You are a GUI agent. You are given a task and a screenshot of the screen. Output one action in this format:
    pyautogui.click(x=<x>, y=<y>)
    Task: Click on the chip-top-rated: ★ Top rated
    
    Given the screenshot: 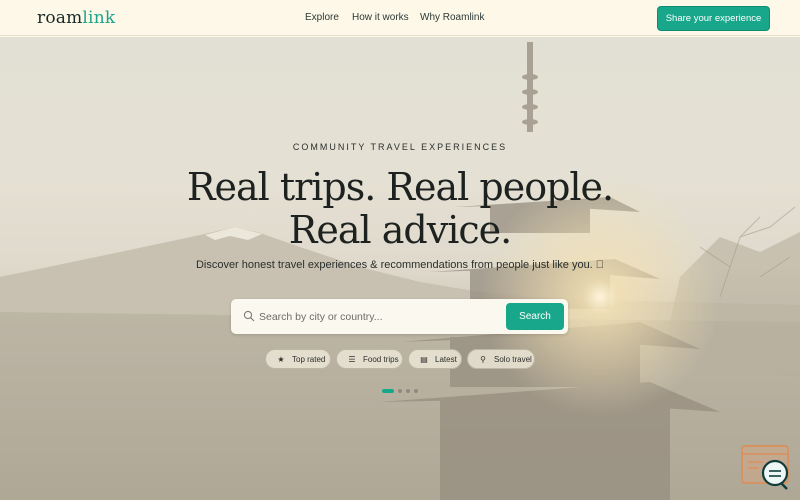 What is the action you would take?
    pyautogui.click(x=298, y=359)
    